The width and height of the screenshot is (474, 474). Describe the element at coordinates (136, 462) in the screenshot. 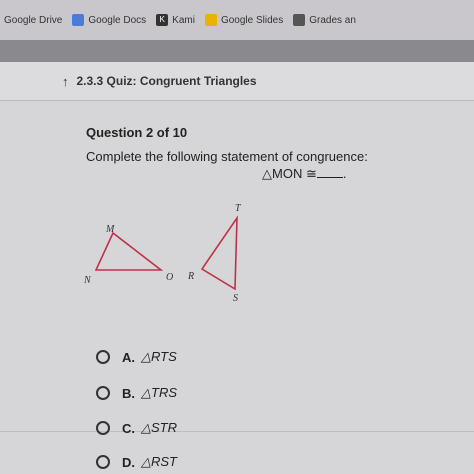

I see `choice-d: D. △RST` at that location.